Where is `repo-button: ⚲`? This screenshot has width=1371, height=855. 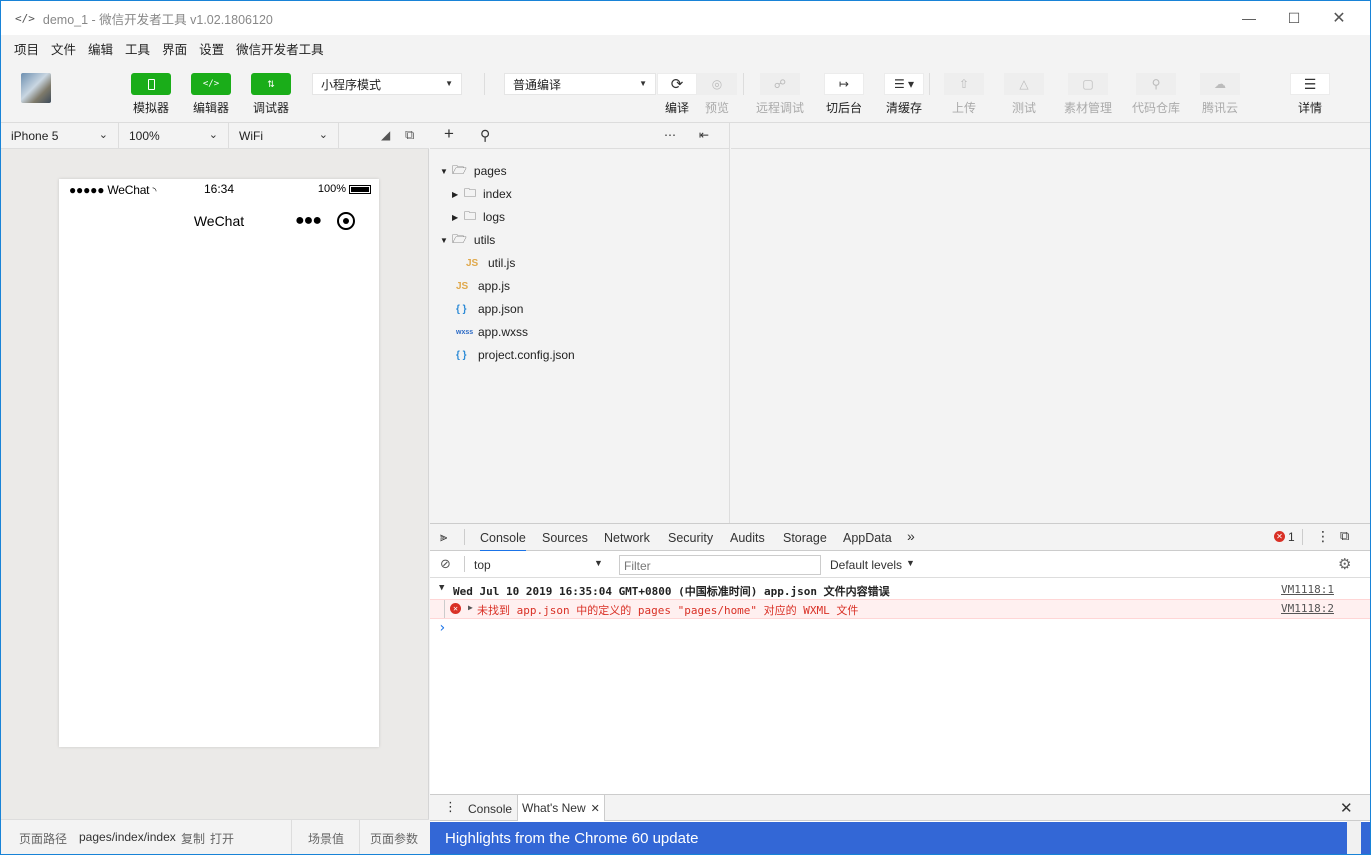 repo-button: ⚲ is located at coordinates (1156, 84).